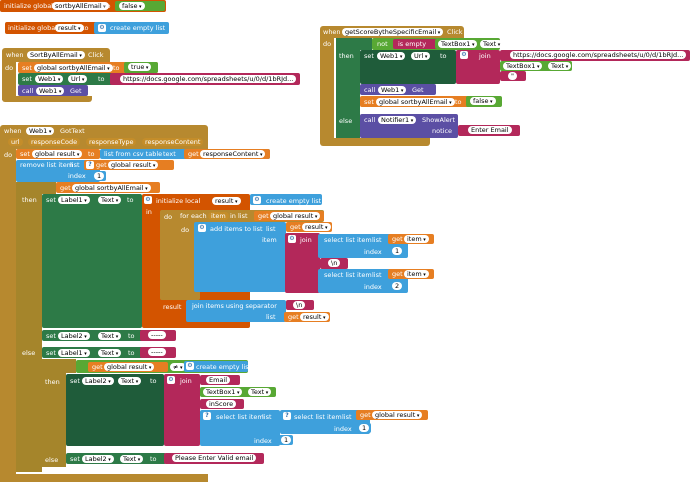 The height and width of the screenshot is (482, 690). Describe the element at coordinates (365, 415) in the screenshot. I see `get-label: get` at that location.